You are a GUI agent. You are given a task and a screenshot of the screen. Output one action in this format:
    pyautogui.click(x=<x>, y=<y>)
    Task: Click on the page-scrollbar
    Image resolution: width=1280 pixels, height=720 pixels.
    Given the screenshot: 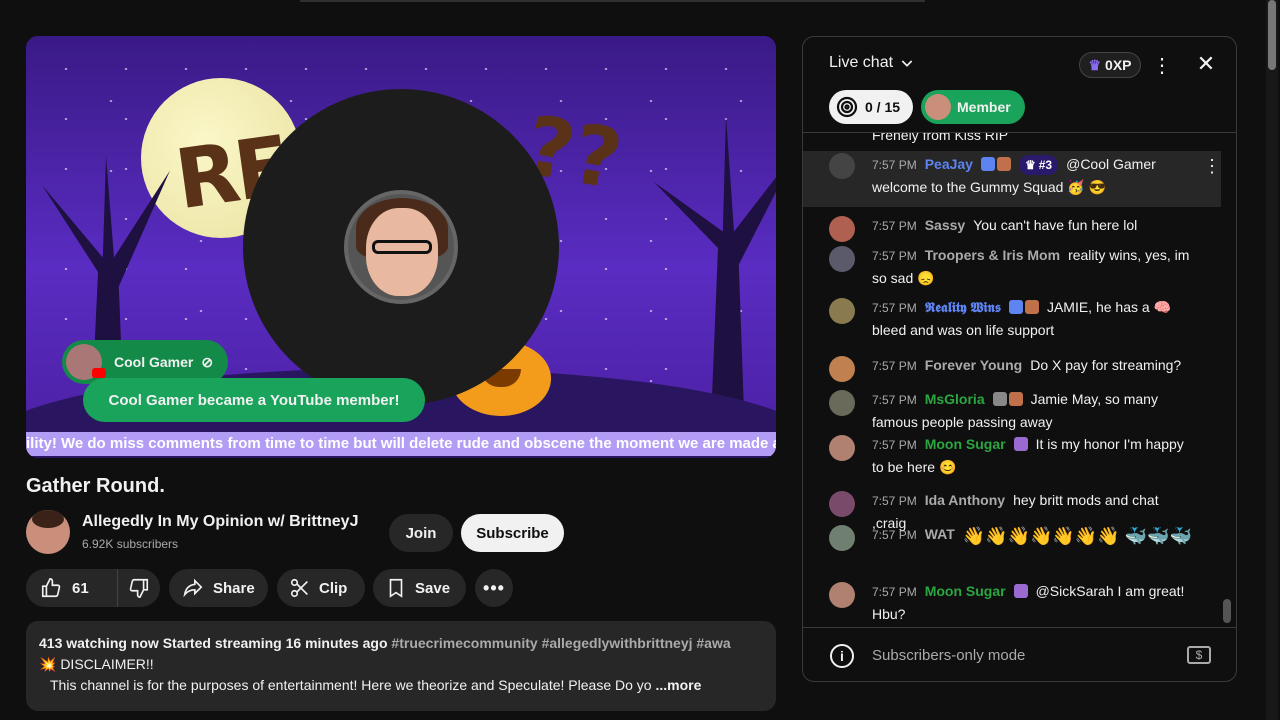 What is the action you would take?
    pyautogui.click(x=1272, y=360)
    